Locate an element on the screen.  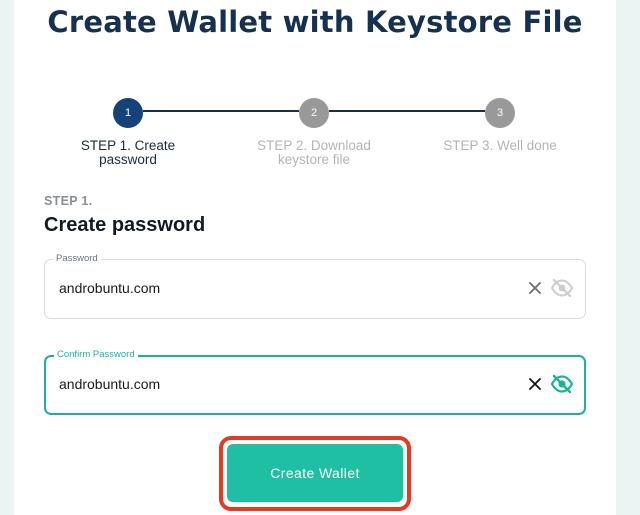
step-2-indicator: 2 is located at coordinates (314, 113).